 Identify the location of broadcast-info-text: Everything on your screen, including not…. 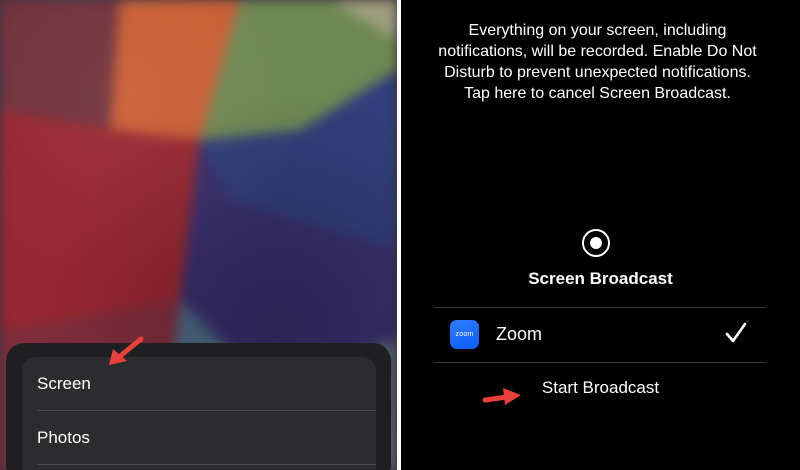
(597, 62).